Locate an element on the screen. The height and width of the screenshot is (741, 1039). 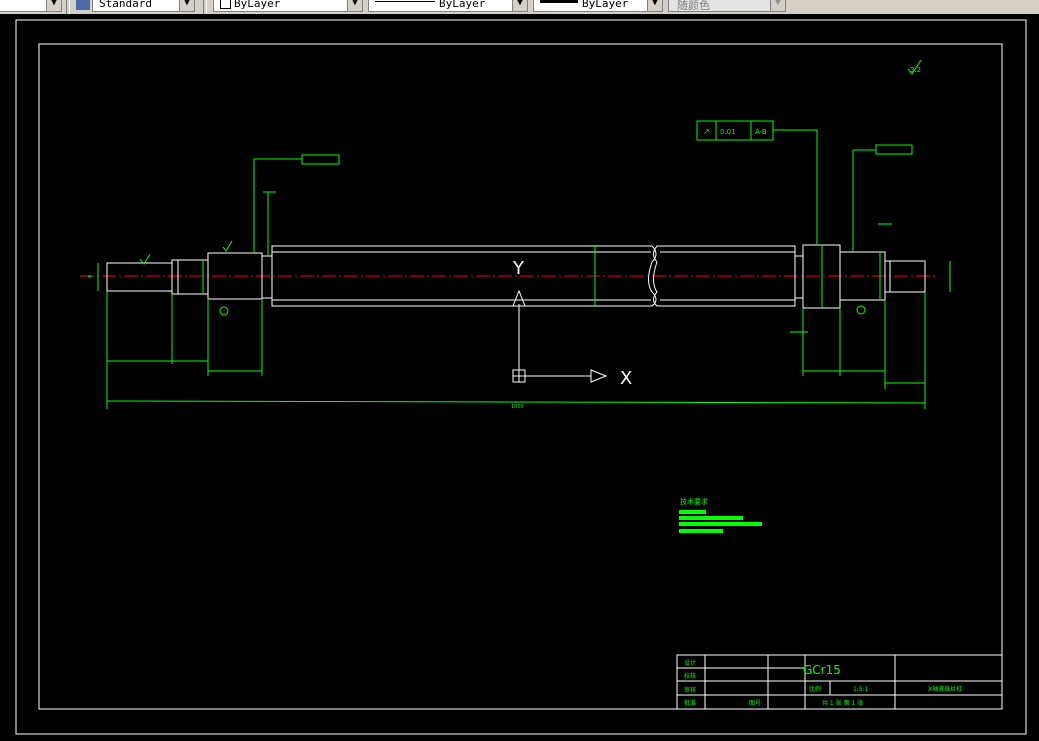
sheet-count: 共 1 张 第 1 张 is located at coordinates (842, 703).